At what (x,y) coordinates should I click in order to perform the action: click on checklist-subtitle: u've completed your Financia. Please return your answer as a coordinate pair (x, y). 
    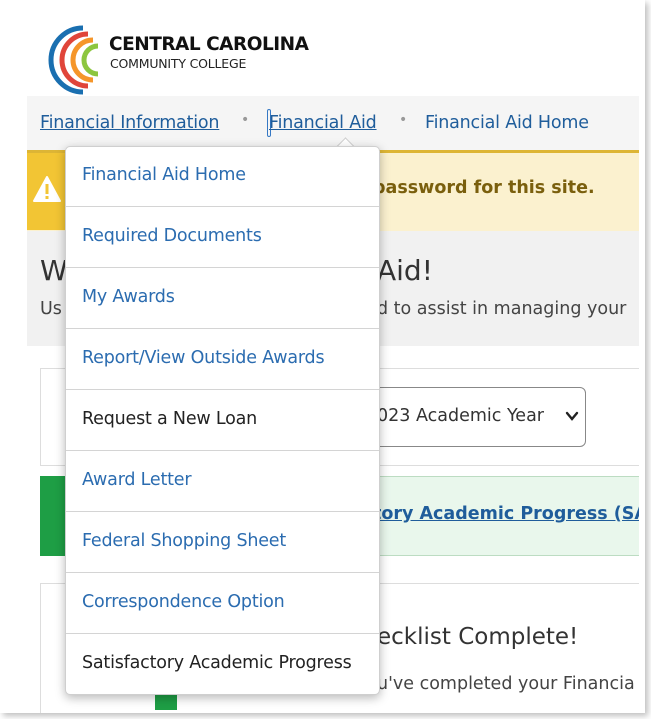
    Looking at the image, I should click on (506, 684).